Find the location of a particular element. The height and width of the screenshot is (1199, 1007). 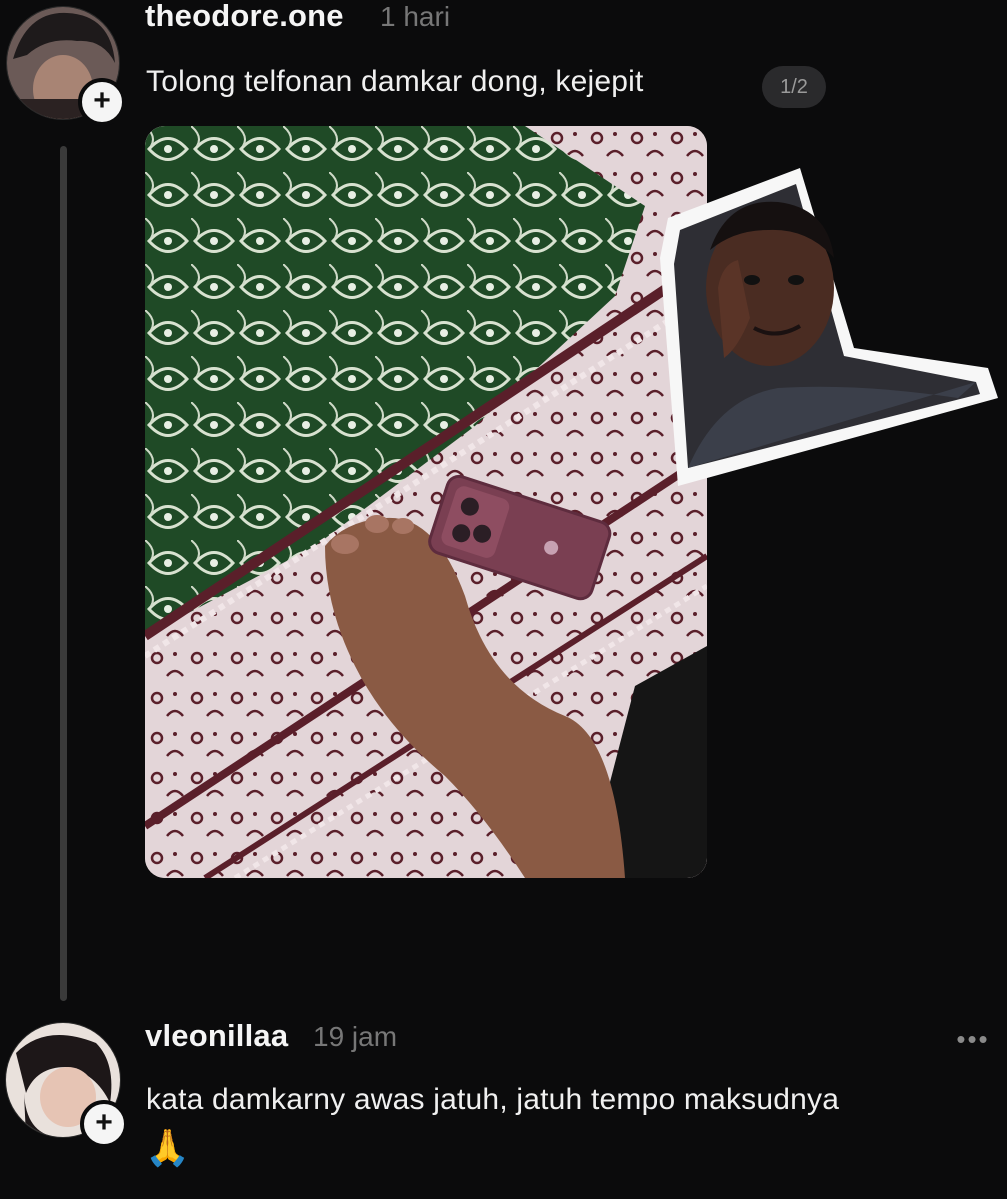

post-text: Tolong telfonan damkar dong, kejepit is located at coordinates (395, 81).